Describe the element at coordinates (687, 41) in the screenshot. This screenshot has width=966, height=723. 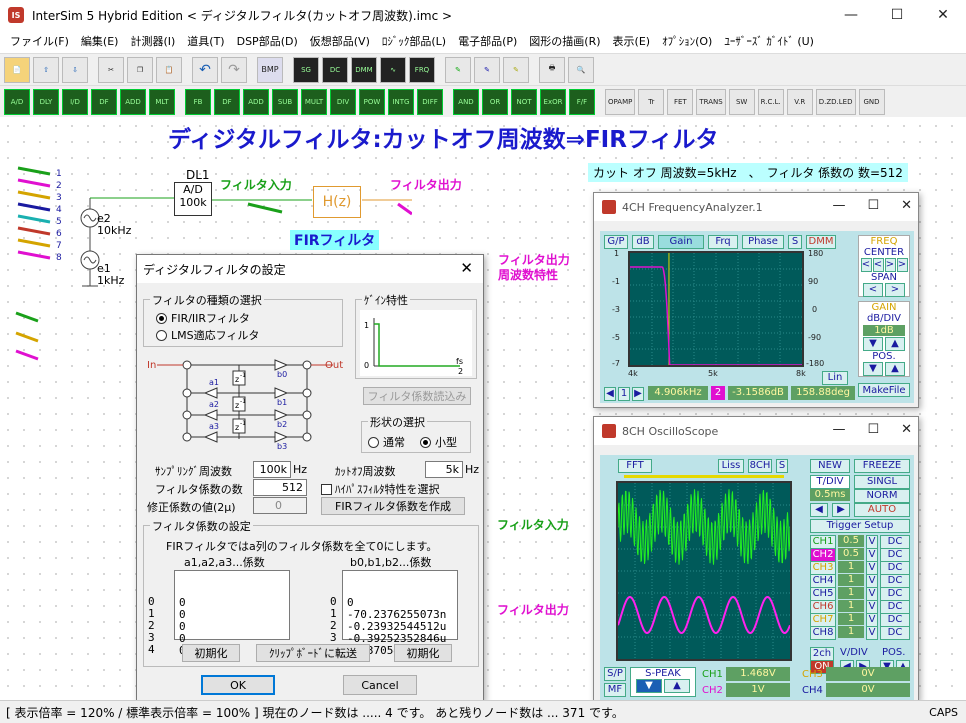
I see `menu-options: ｵﾌﾟｼｮﾝ(O)` at that location.